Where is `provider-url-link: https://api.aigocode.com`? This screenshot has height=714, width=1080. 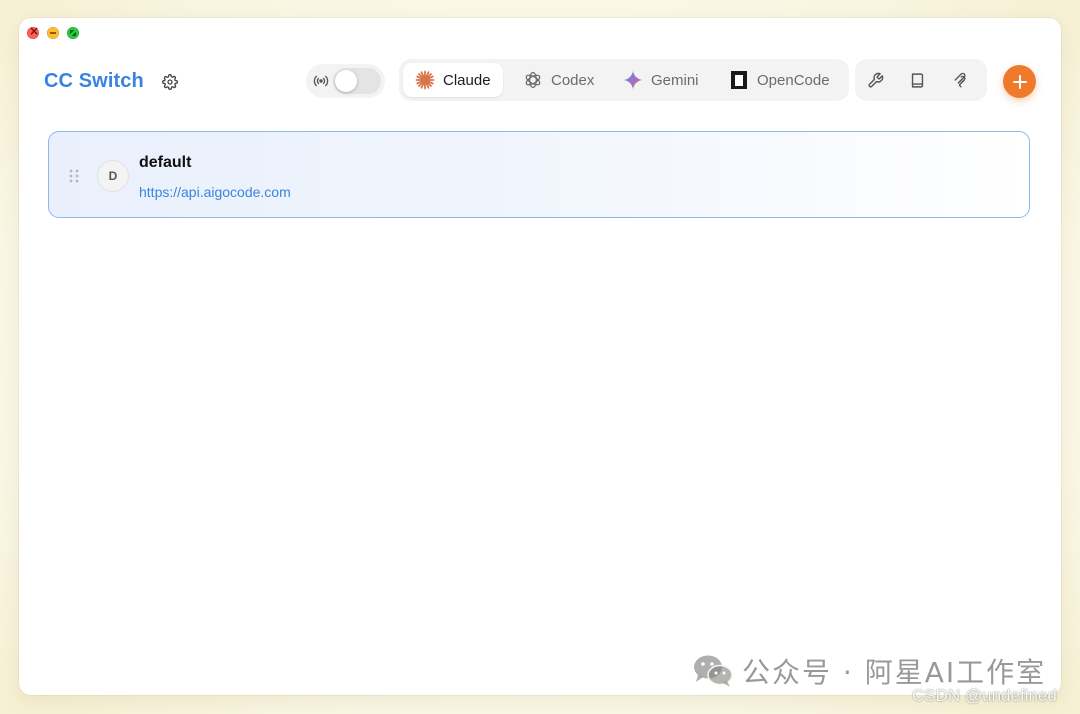
provider-url-link: https://api.aigocode.com is located at coordinates (215, 192).